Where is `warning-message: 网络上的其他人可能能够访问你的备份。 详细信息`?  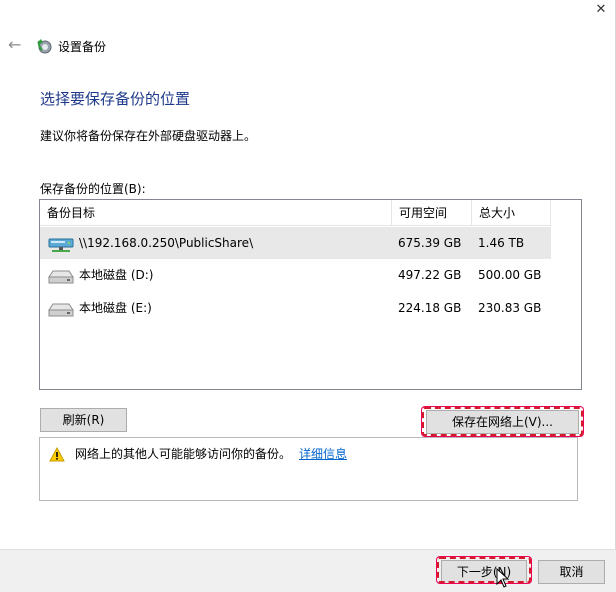
warning-message: 网络上的其他人可能能够访问你的备份。 详细信息 is located at coordinates (211, 453).